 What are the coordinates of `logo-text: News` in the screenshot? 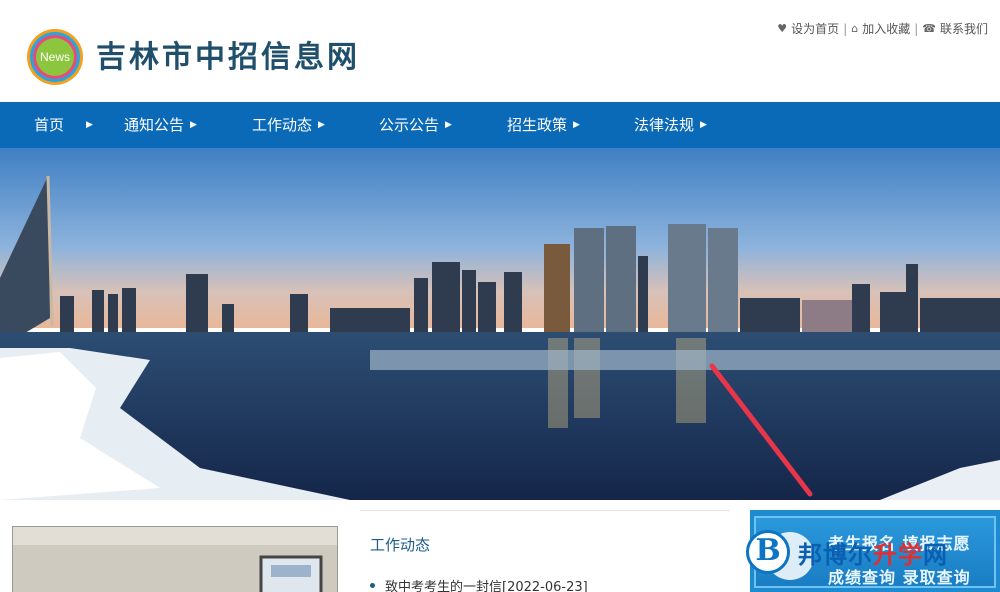 It's located at (55, 57).